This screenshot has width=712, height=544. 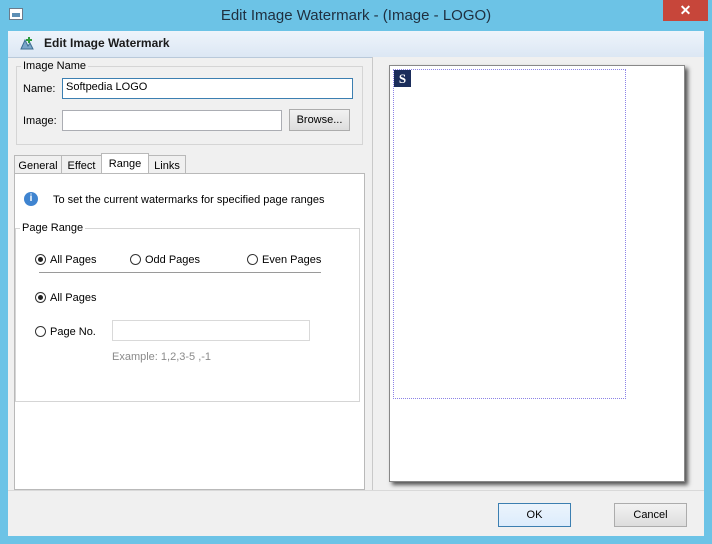 What do you see at coordinates (81, 165) in the screenshot?
I see `tab-effect: Effect` at bounding box center [81, 165].